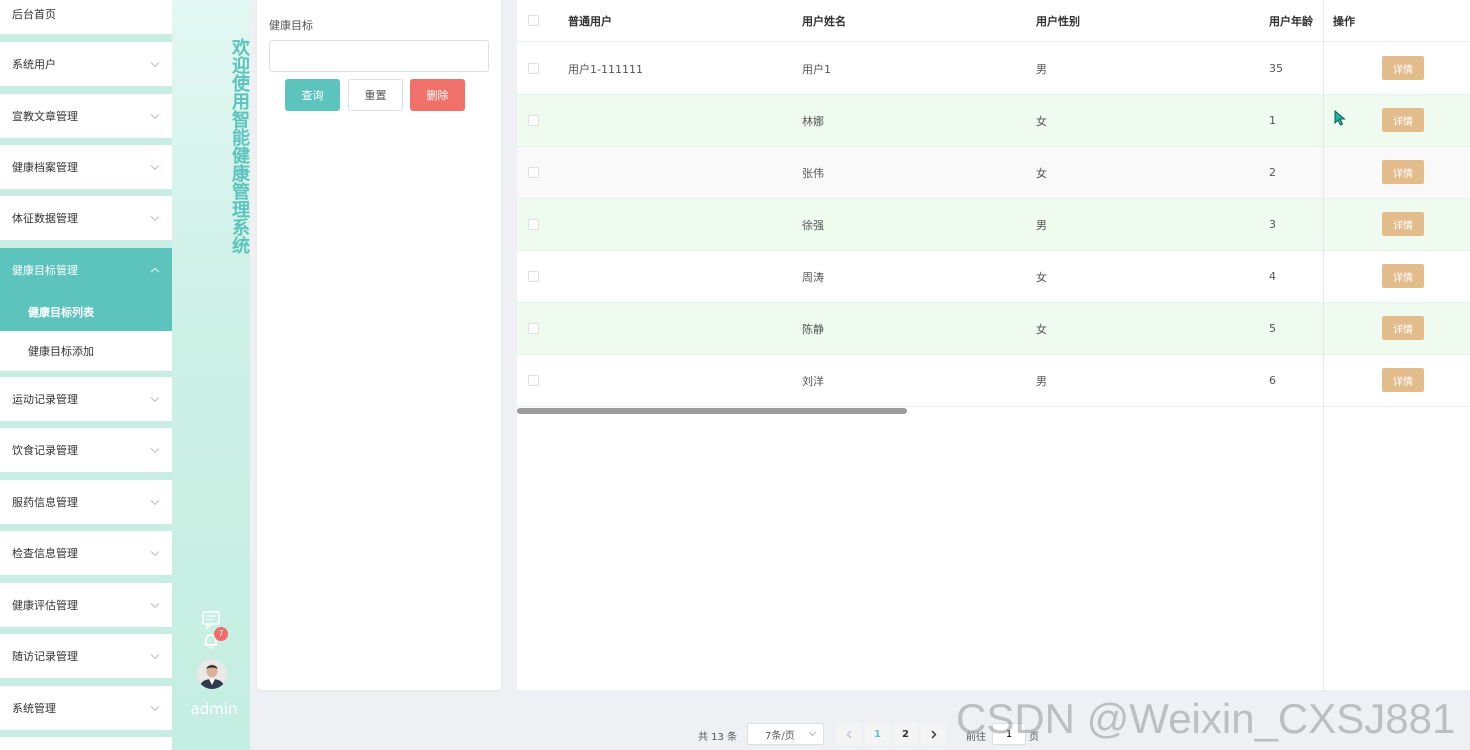  I want to click on cell-age: 35, so click(1276, 68).